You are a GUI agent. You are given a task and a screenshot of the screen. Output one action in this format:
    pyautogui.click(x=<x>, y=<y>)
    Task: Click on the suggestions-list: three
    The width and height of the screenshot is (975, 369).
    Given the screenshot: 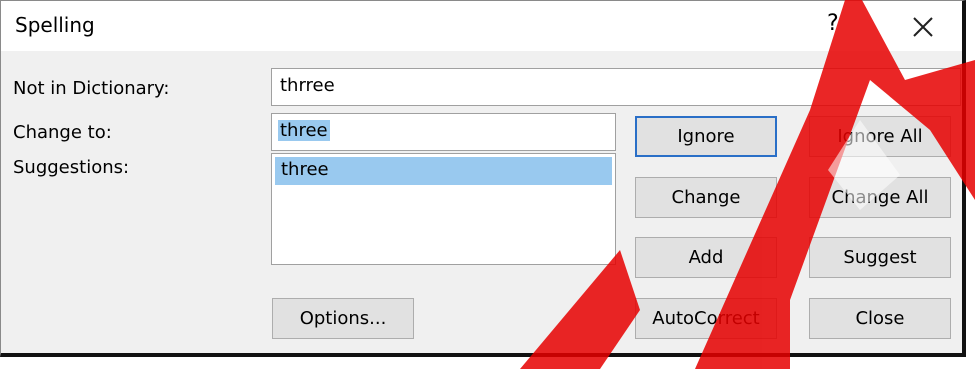 What is the action you would take?
    pyautogui.click(x=443, y=209)
    